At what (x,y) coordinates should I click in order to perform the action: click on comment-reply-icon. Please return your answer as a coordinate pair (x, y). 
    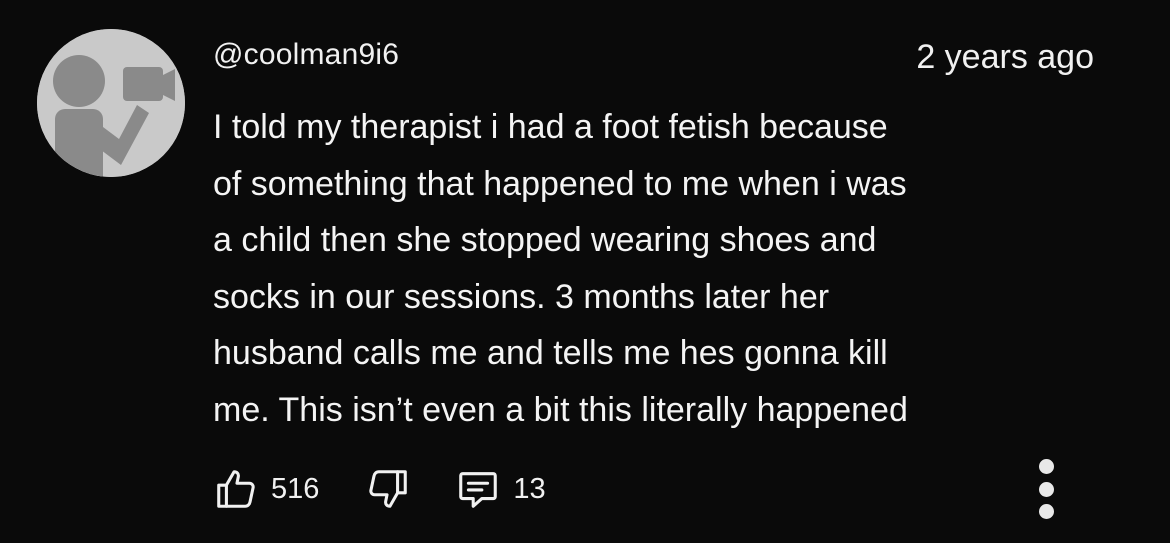
    Looking at the image, I should click on (478, 490).